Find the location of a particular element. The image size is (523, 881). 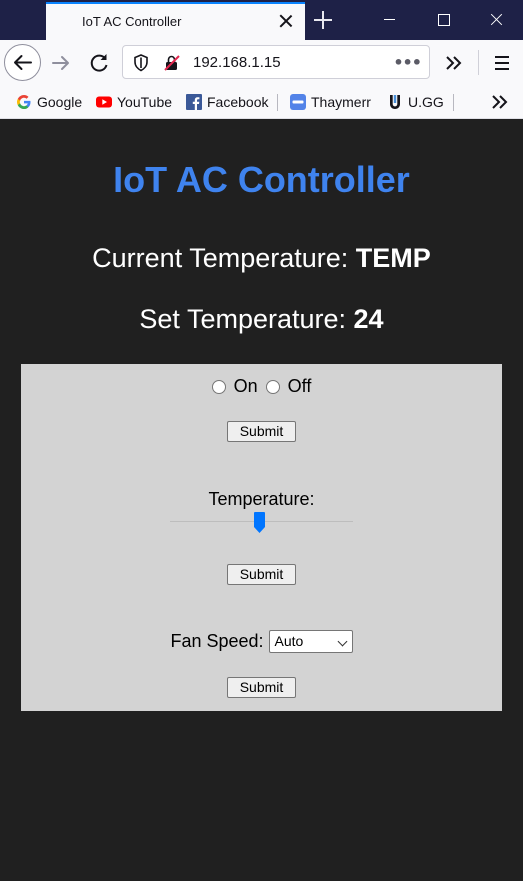

bookmark-youtube: YouTube is located at coordinates (134, 102).